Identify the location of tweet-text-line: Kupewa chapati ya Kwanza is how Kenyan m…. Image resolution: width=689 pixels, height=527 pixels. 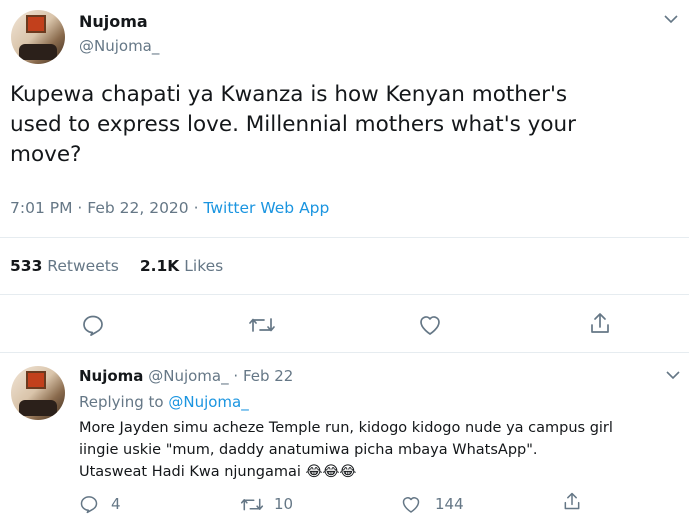
(289, 94).